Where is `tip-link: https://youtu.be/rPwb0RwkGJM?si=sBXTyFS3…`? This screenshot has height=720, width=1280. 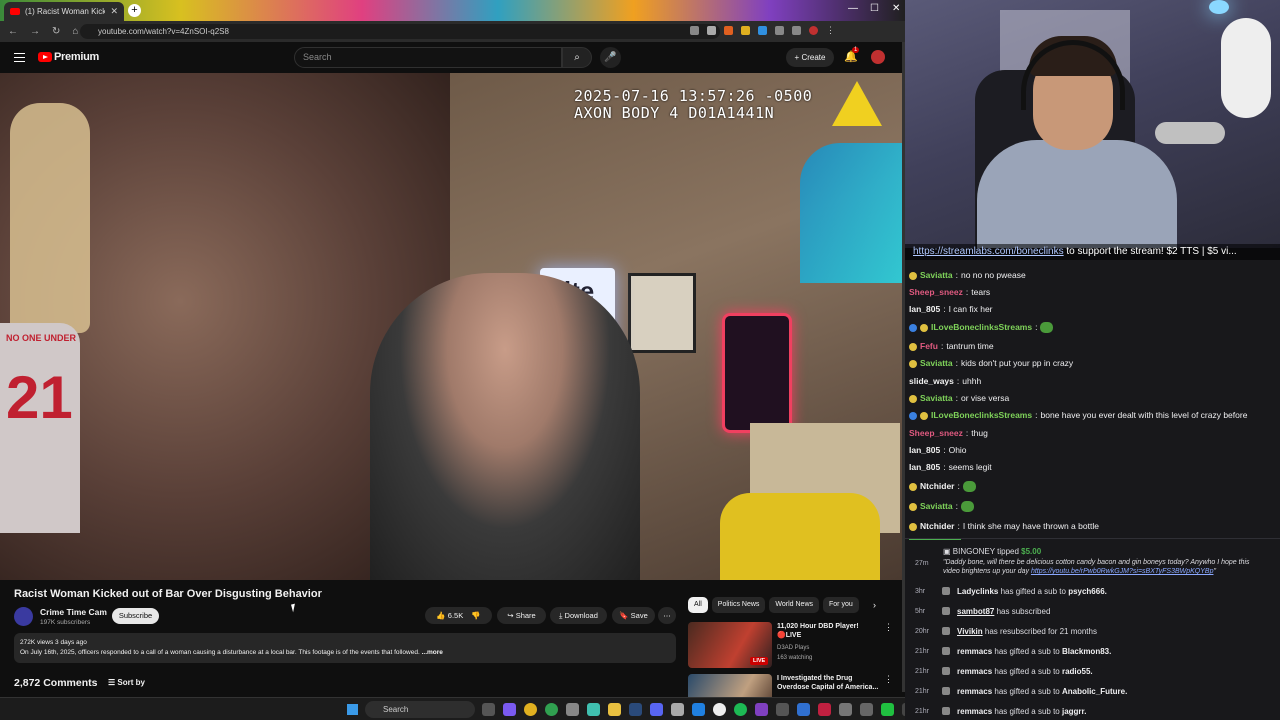
tip-link: https://youtu.be/rPwb0RwkGJM?si=sBXTyFS3… is located at coordinates (1122, 571).